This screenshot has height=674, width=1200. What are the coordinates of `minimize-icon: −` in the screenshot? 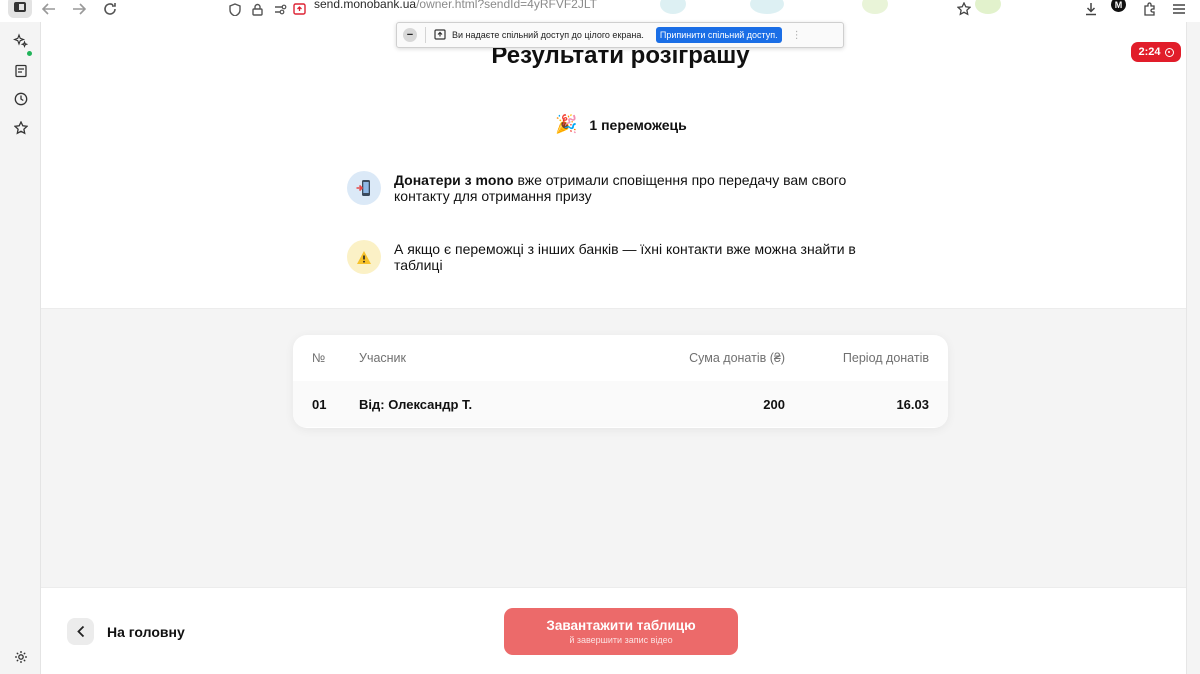 It's located at (410, 35).